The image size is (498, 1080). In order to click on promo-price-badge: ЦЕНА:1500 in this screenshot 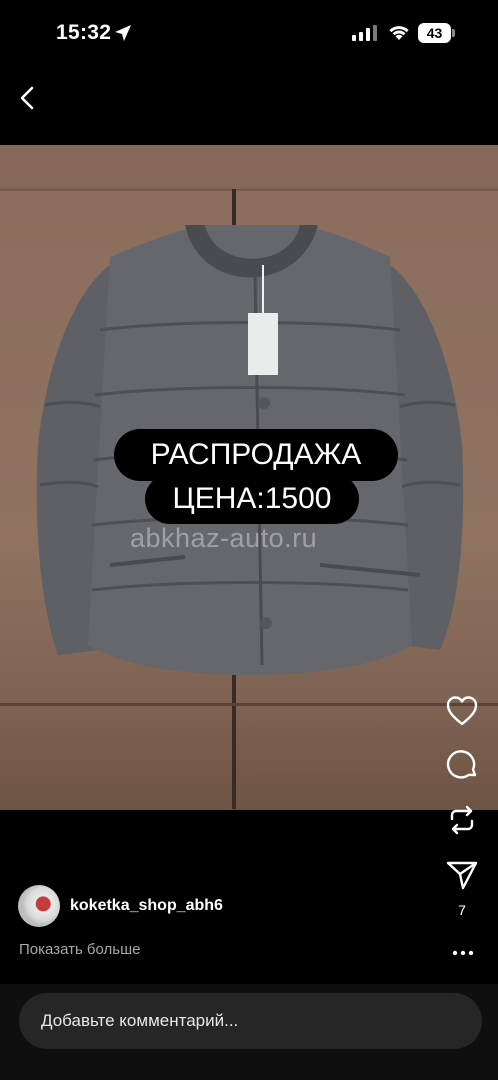, I will do `click(252, 499)`.